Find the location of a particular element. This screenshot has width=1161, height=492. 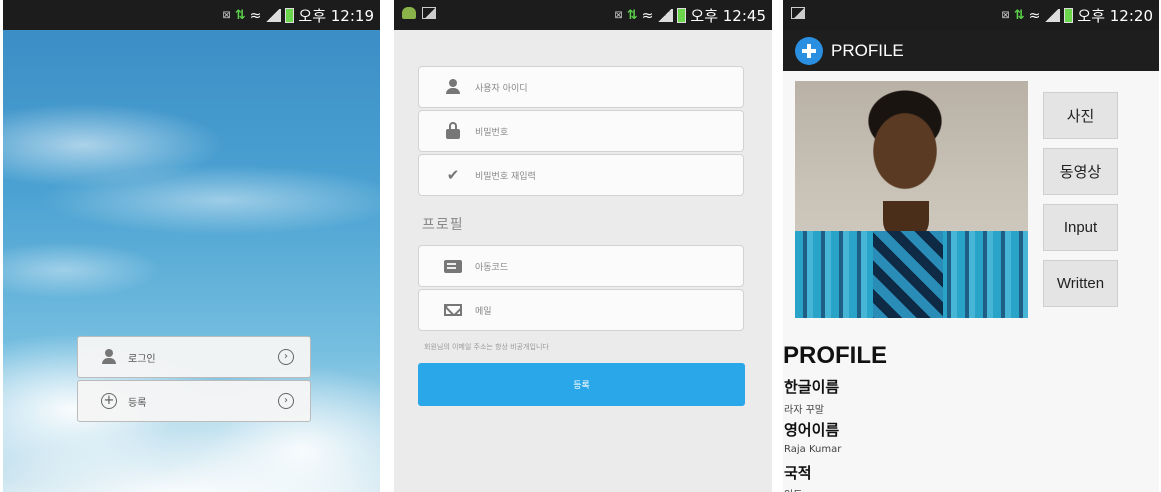

password-confirm-placeholder: 비밀번호 재입력 is located at coordinates (505, 176).